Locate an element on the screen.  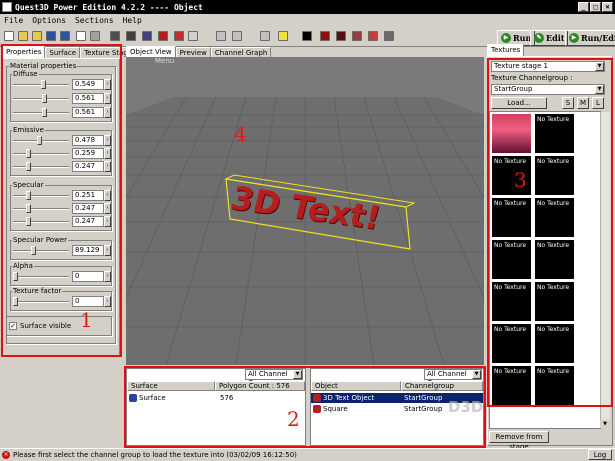
menu-file: File is located at coordinates (13, 20).